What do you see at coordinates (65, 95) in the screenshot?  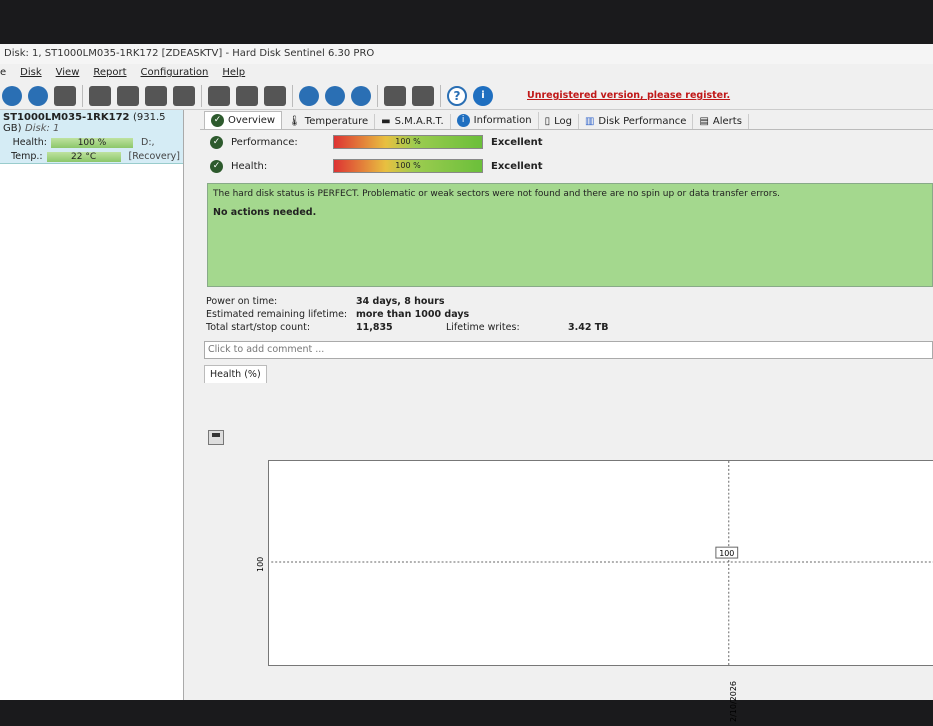 I see `disk-list-icon` at bounding box center [65, 95].